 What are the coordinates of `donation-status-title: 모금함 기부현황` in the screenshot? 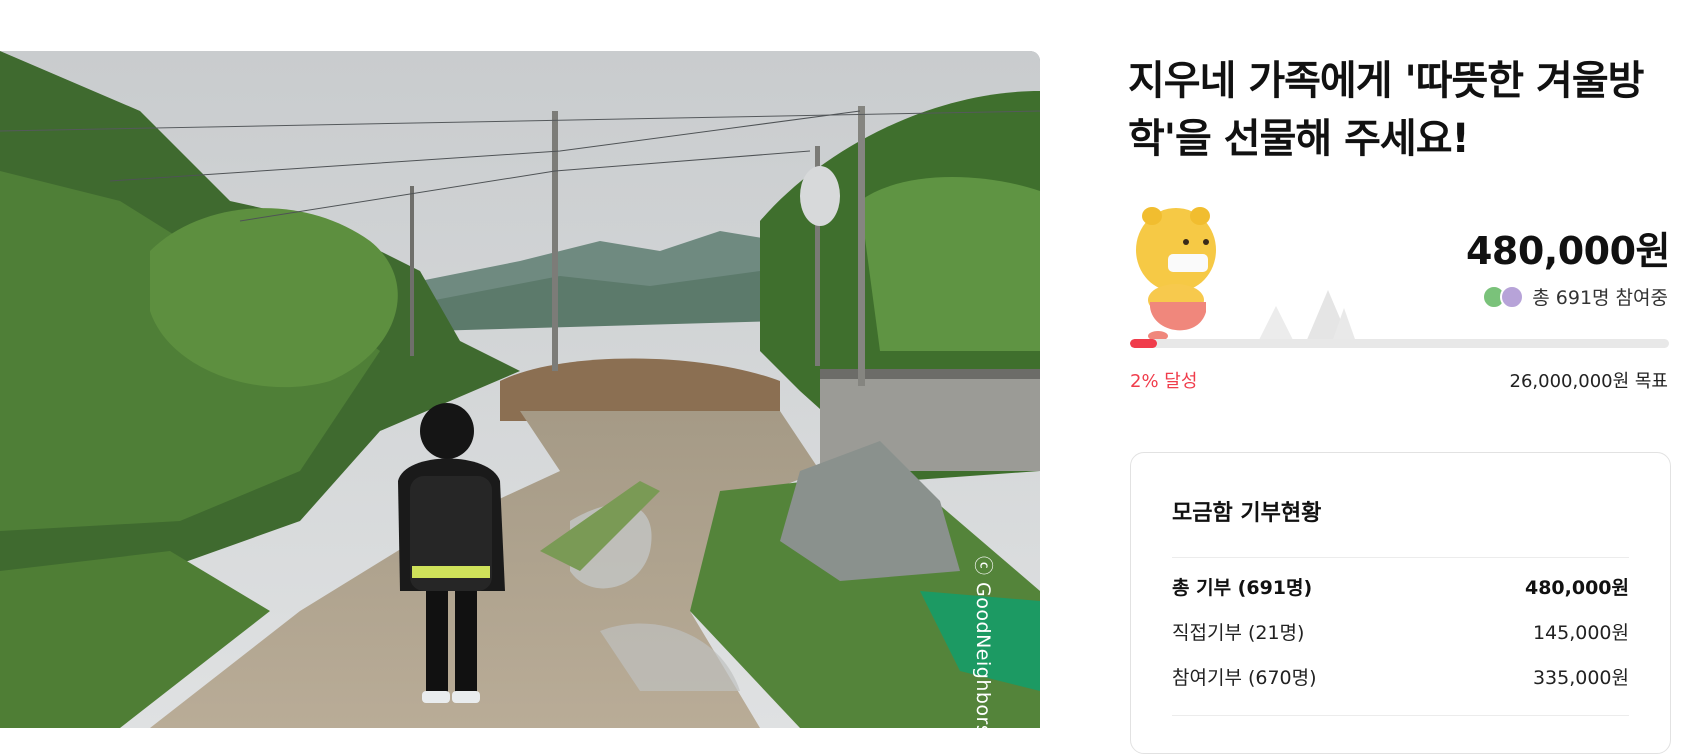 It's located at (1247, 513).